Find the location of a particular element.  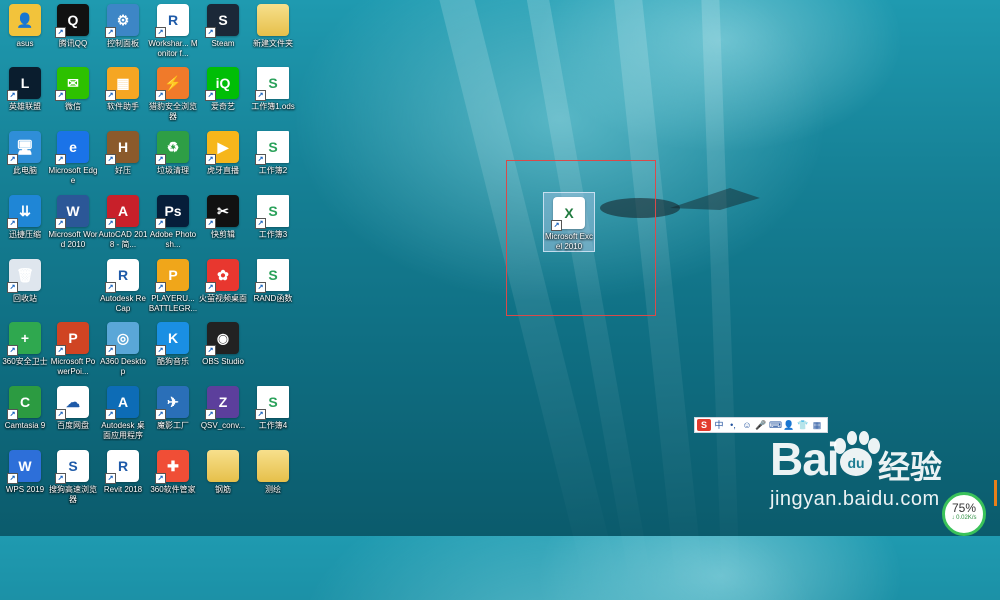

desktop-icon: ☁ ↗ 百度网盘 is located at coordinates (73, 408).